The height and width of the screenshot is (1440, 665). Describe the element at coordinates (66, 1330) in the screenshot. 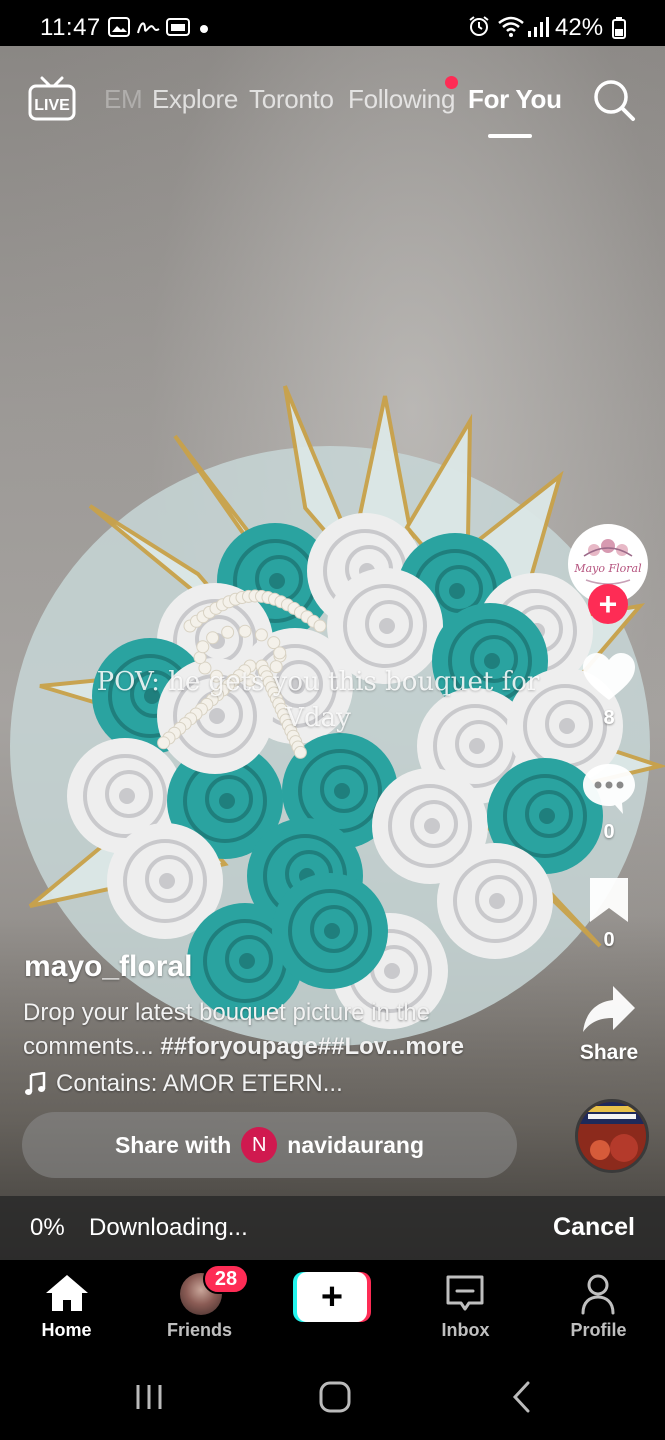

I see `nav-home-label: Home` at that location.